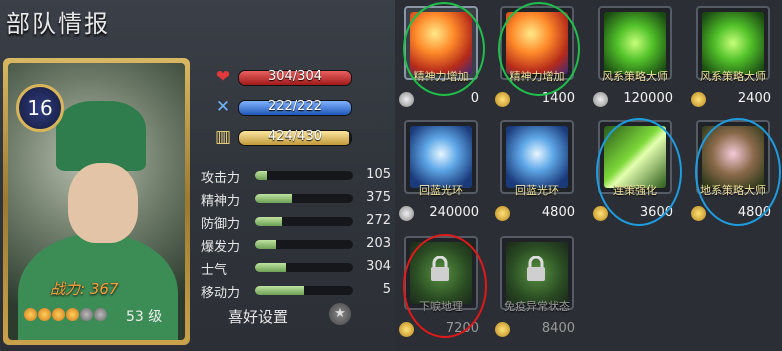 This screenshot has height=351, width=782. What do you see at coordinates (58, 24) in the screenshot?
I see `panel-title: 部队情报` at bounding box center [58, 24].